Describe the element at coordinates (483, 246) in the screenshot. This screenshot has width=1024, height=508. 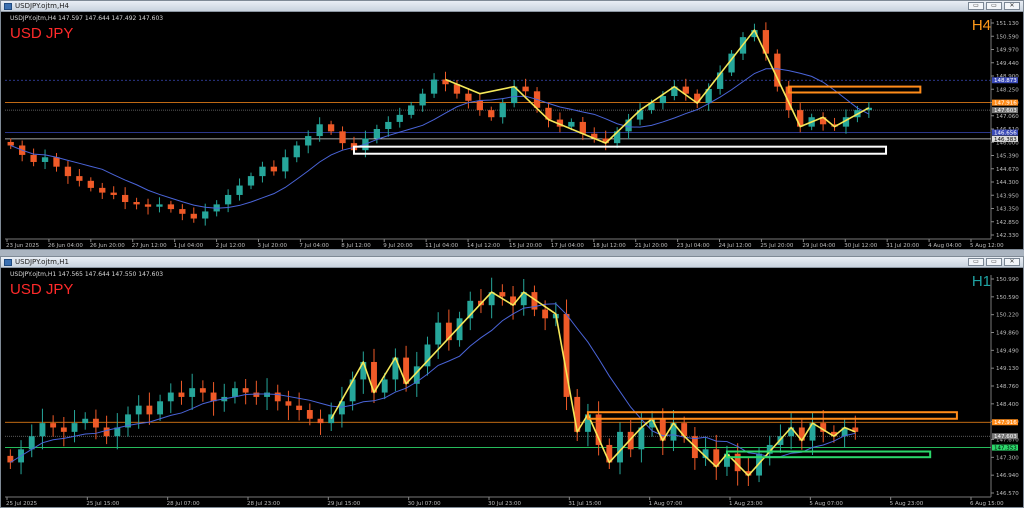
I see `time-tick-label: 14 Jul 12:00` at that location.